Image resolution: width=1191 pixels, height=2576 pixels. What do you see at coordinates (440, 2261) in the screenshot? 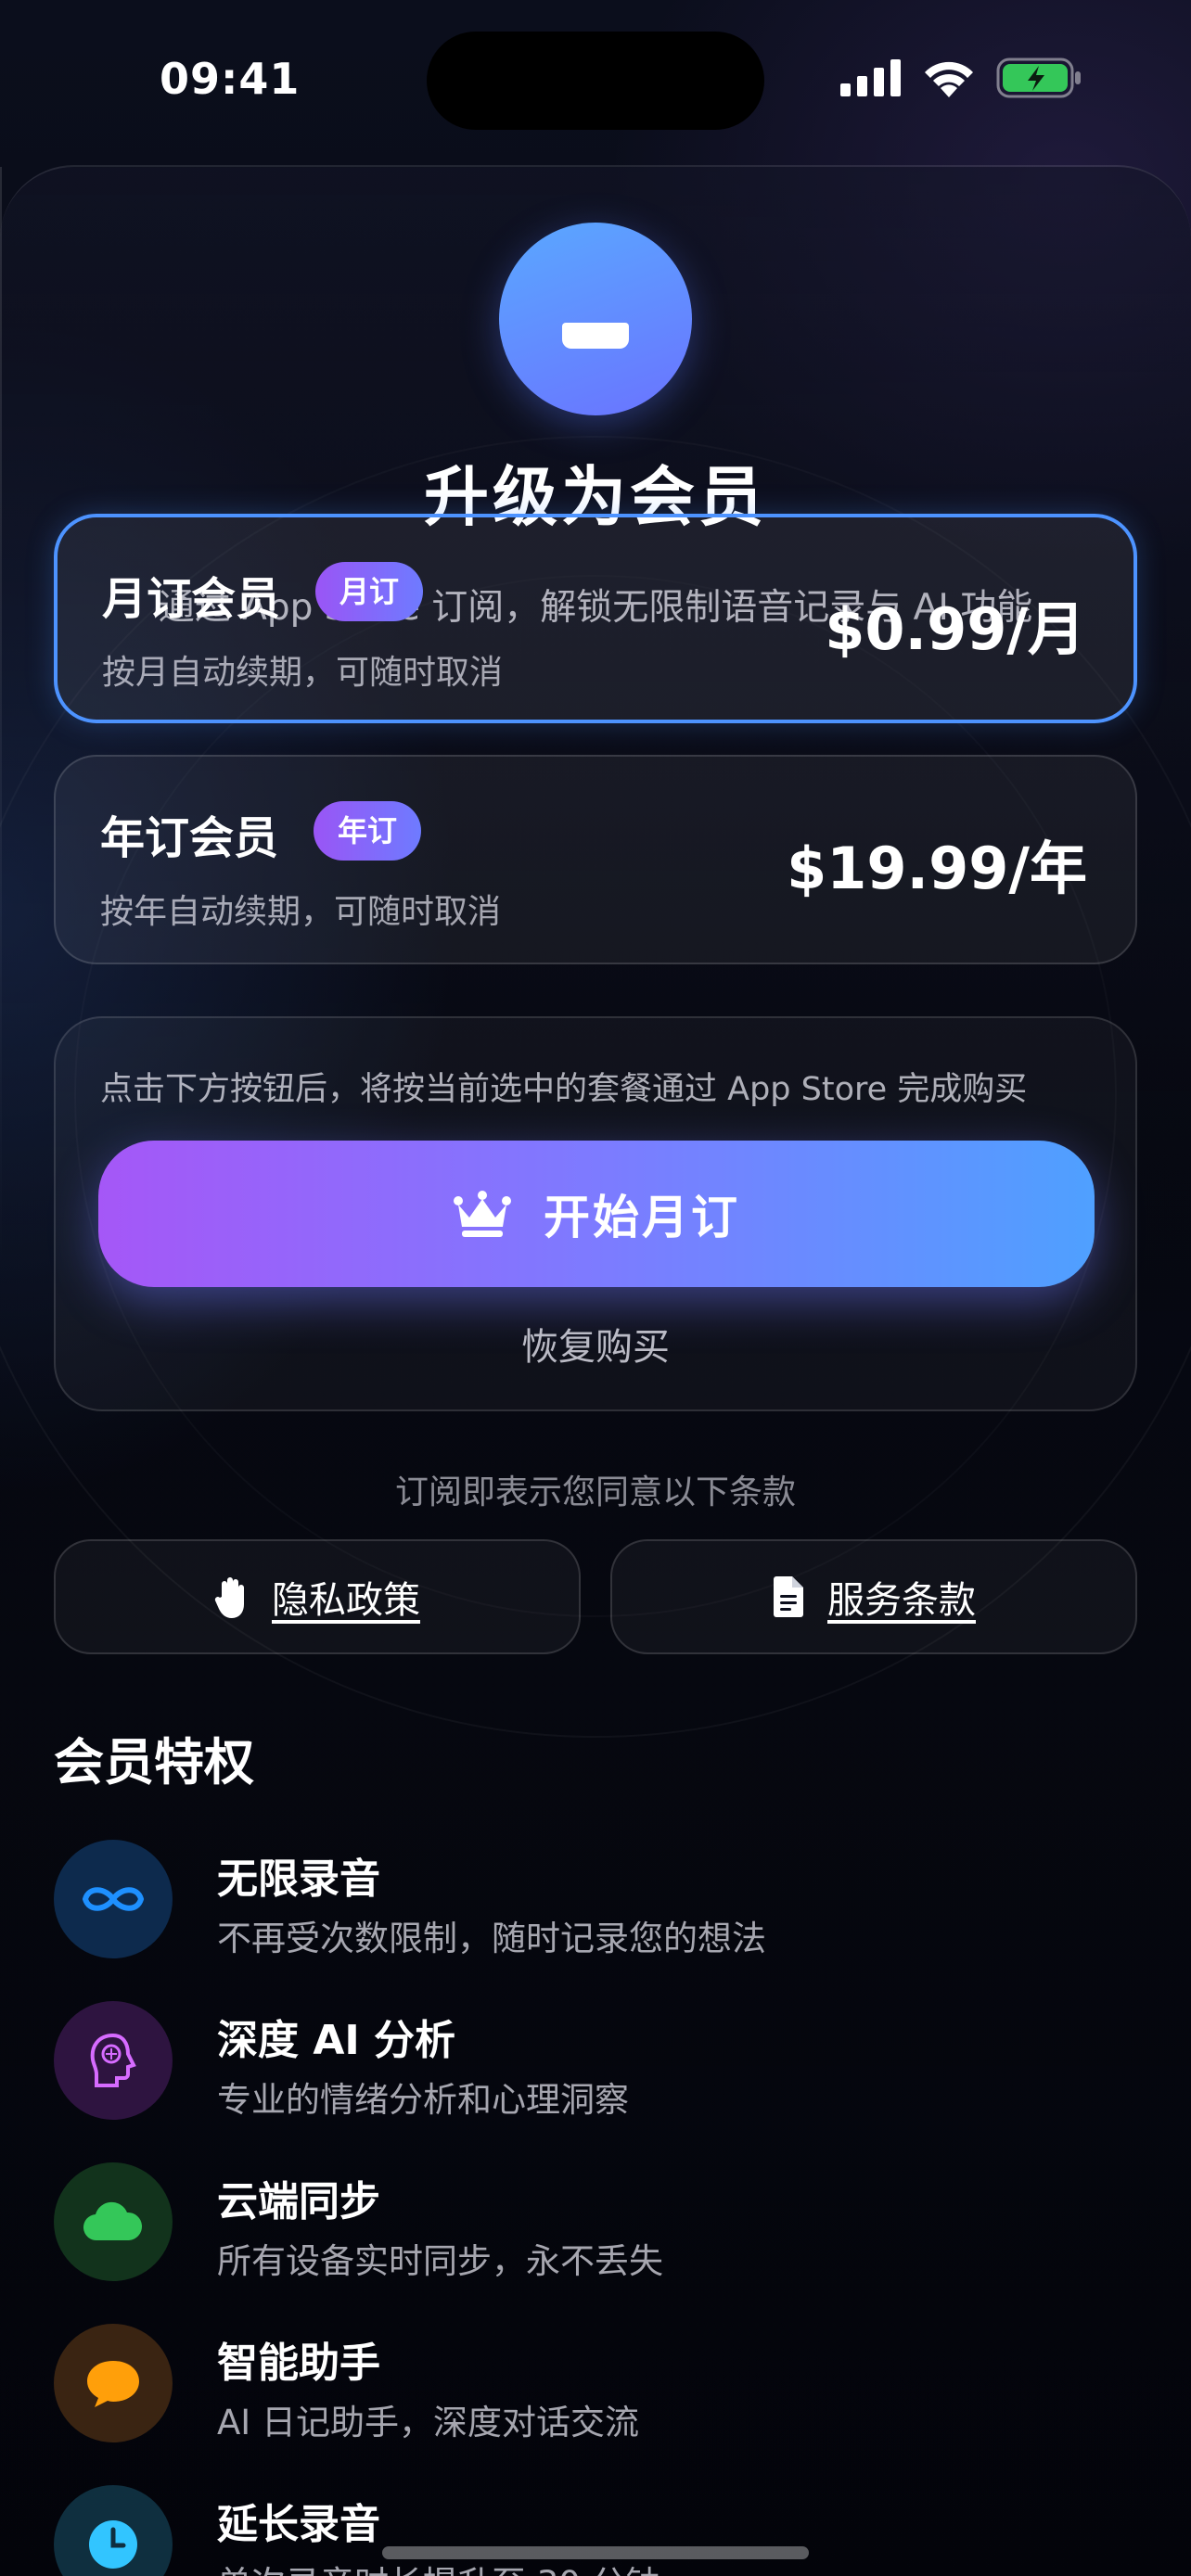
I see `benefit-description: 所有设备实时同步，永不丢失` at bounding box center [440, 2261].